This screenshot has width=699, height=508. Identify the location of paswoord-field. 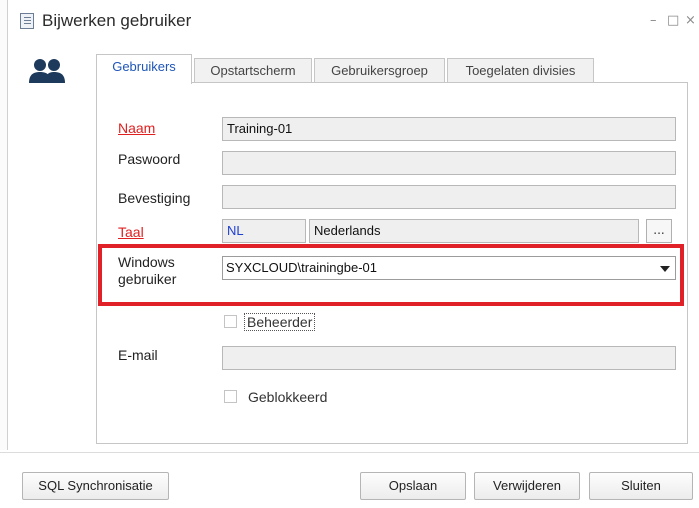
(449, 163).